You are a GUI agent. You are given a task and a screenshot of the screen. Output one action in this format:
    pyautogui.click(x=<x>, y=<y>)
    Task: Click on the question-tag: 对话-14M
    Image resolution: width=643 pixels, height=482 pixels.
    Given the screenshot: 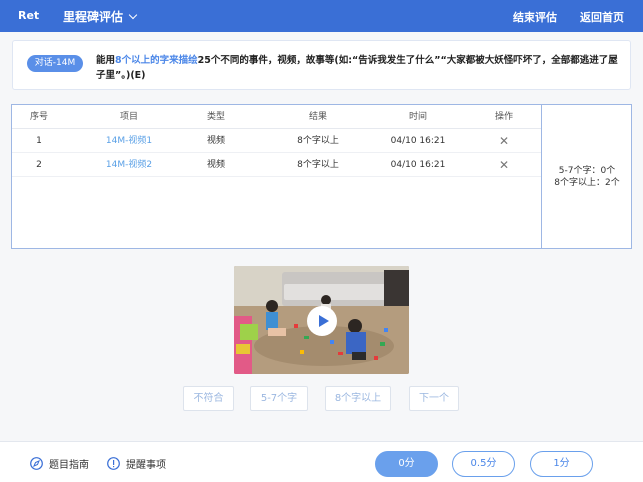 What is the action you would take?
    pyautogui.click(x=55, y=63)
    